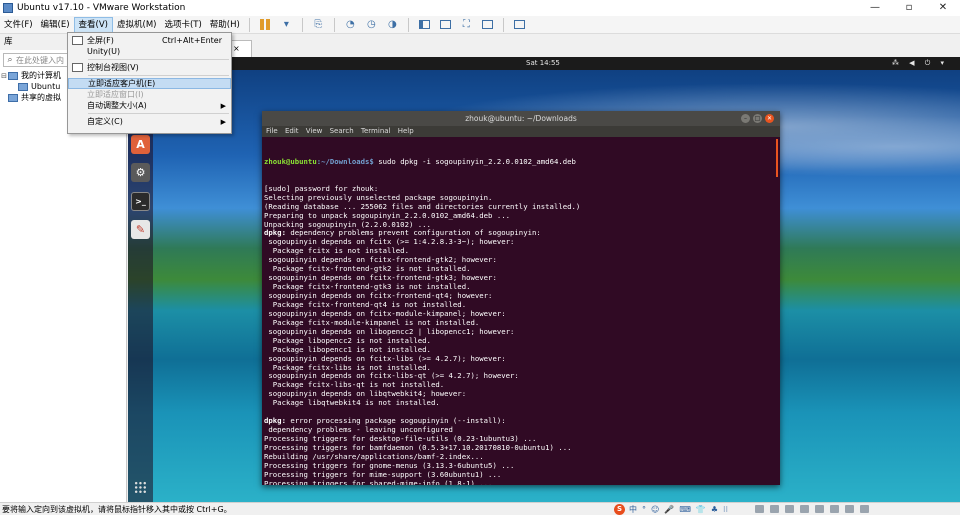 The width and height of the screenshot is (960, 515). Describe the element at coordinates (834, 509) in the screenshot. I see `printer-icon` at that location.